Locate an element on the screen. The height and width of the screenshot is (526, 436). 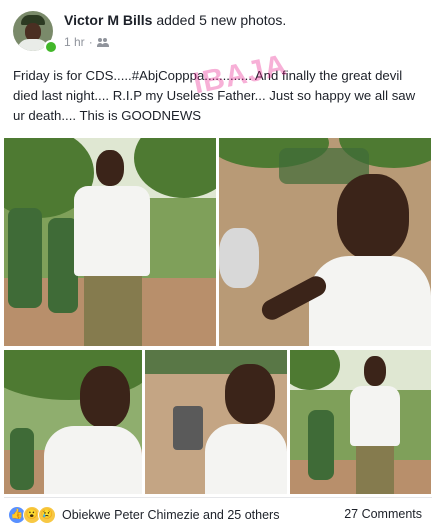
author-name-link: Victor M Bills is located at coordinates (108, 20).